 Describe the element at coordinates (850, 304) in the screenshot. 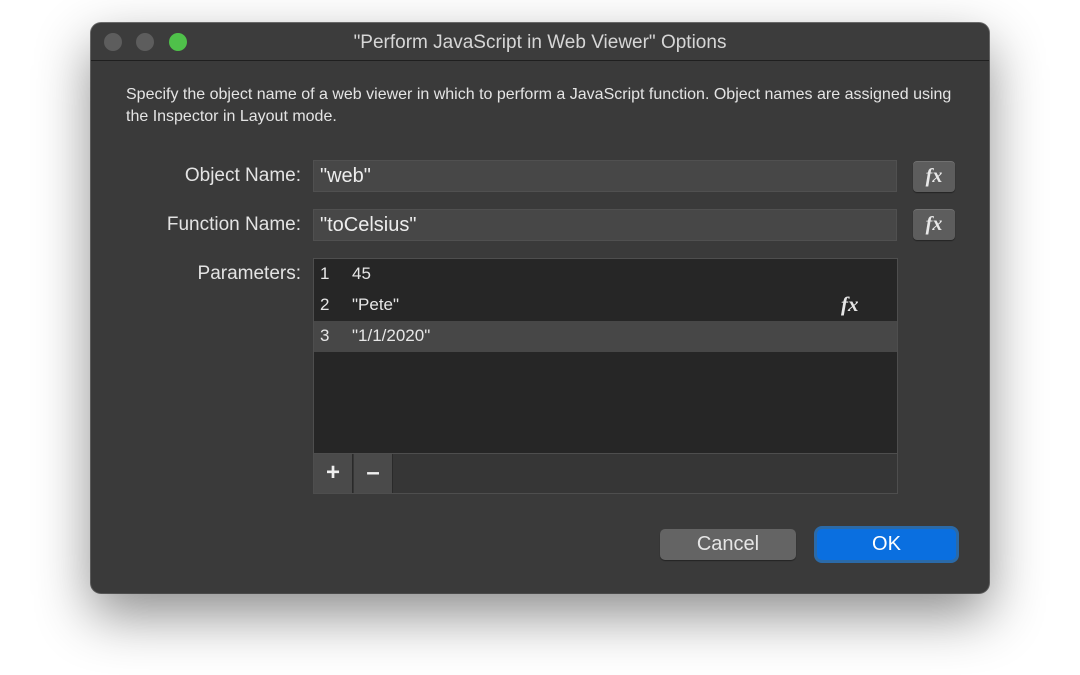

I see `parameter-fx-icon: fx` at that location.